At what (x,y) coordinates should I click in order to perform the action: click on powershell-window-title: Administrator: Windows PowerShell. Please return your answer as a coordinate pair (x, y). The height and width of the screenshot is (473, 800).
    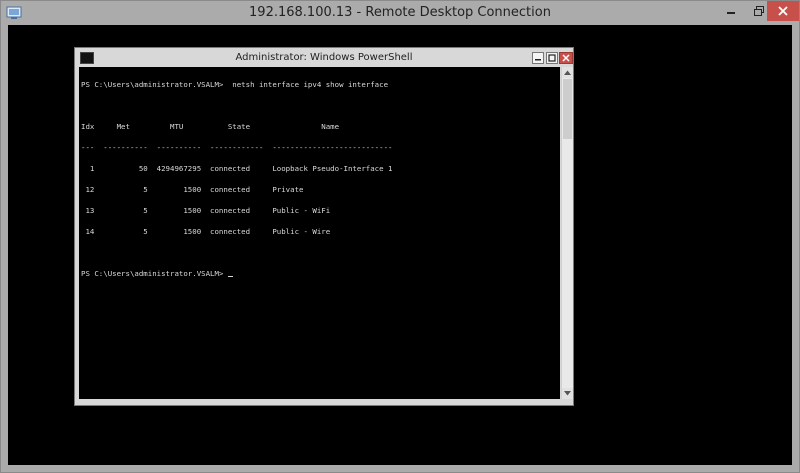
    Looking at the image, I should click on (324, 57).